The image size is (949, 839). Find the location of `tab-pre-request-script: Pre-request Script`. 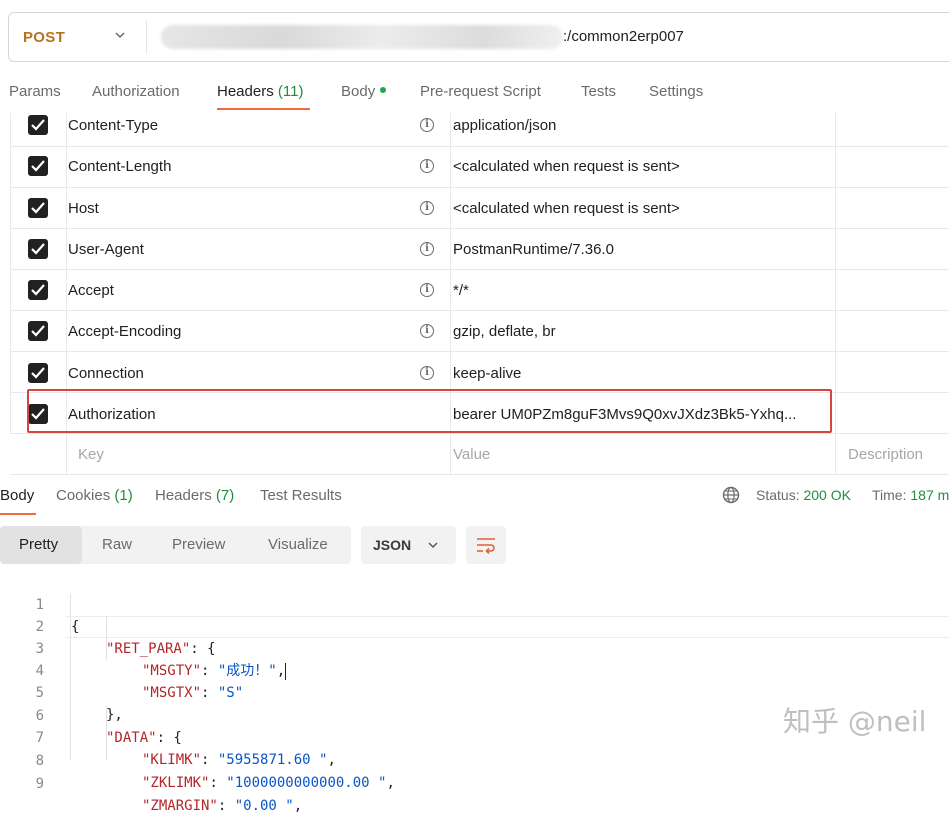

tab-pre-request-script: Pre-request Script is located at coordinates (480, 91).